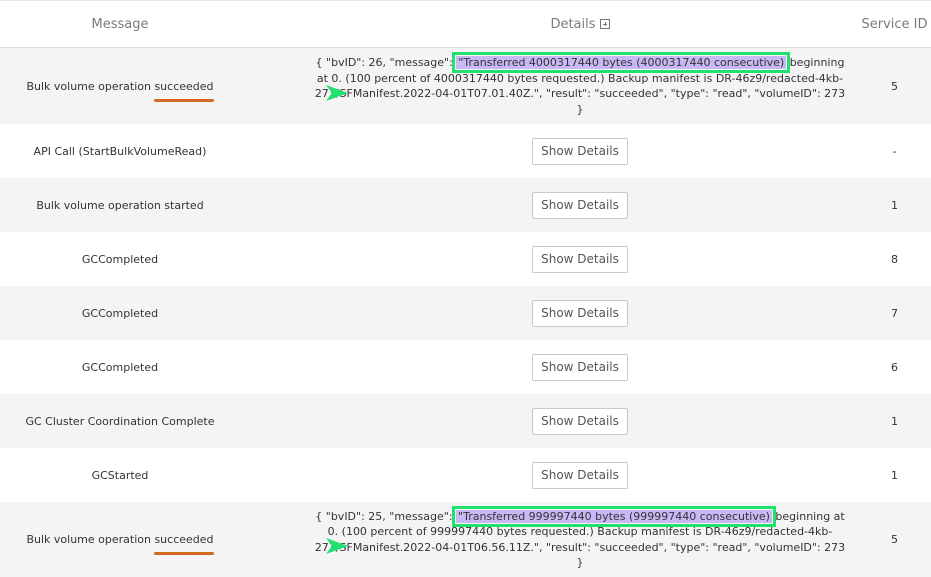 The image size is (931, 577). I want to click on message-cell: GCStarted, so click(120, 475).